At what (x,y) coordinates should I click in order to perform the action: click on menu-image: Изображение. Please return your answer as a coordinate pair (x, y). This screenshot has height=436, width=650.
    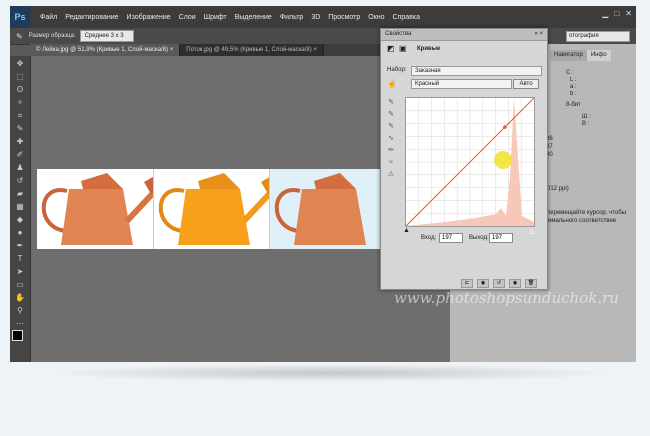
    Looking at the image, I should click on (149, 17).